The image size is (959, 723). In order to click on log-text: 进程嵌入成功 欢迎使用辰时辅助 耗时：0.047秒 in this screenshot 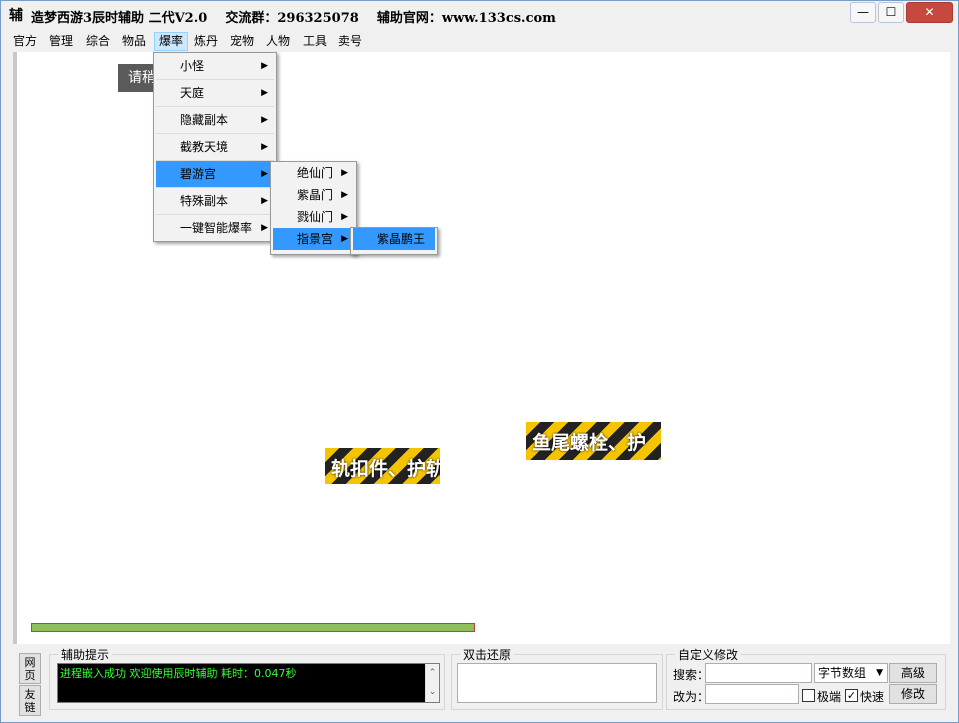, I will do `click(178, 673)`.